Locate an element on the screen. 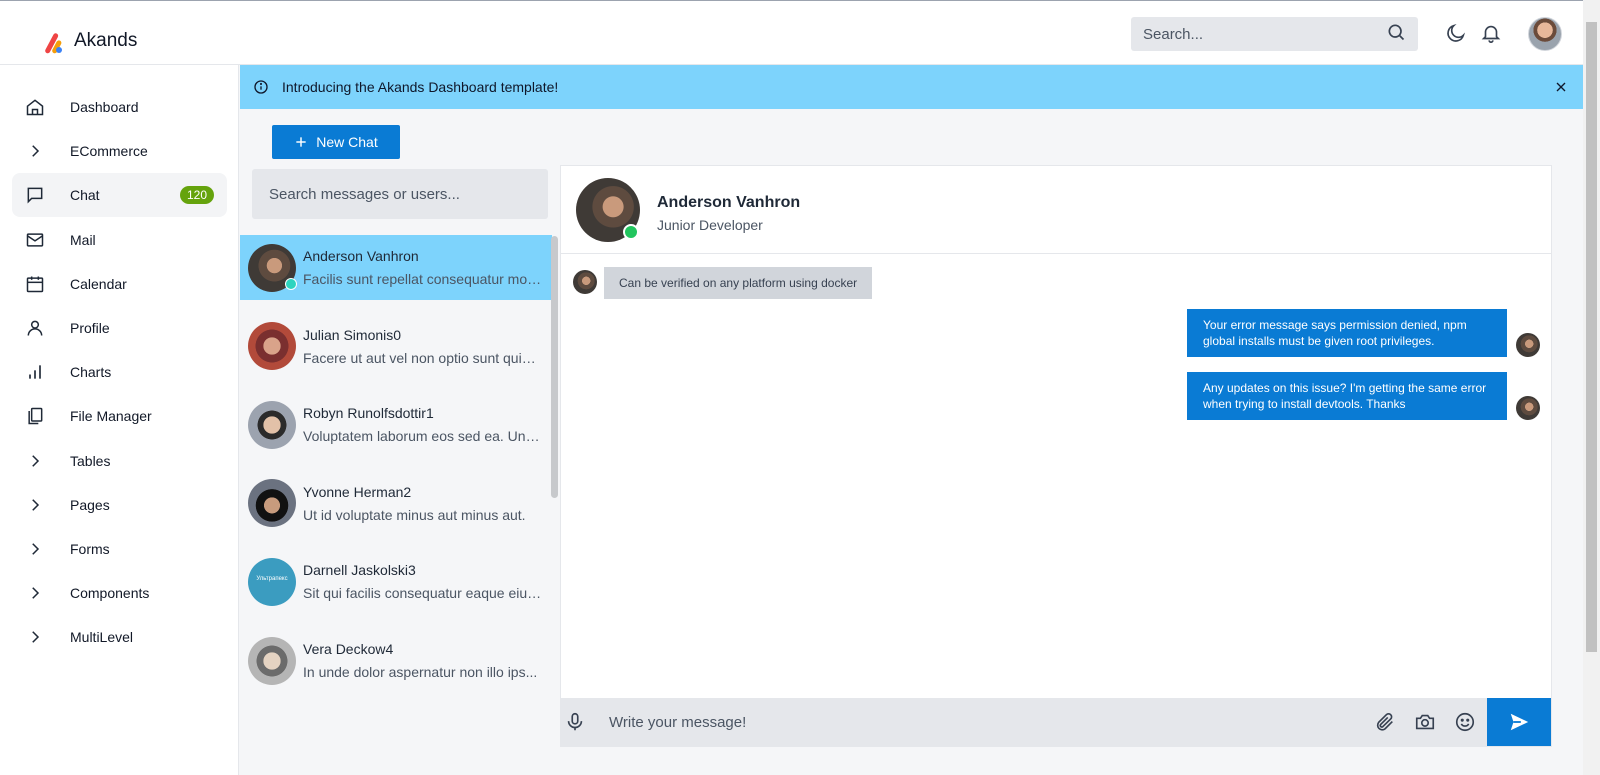 Image resolution: width=1600 pixels, height=775 pixels. sidebar-item-label: Calendar is located at coordinates (98, 283).